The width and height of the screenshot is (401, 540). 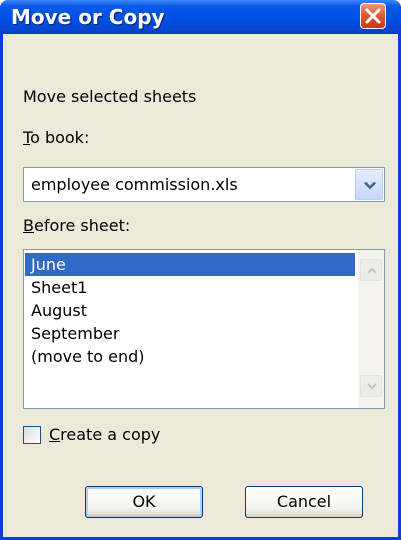 I want to click on scroll-up-button, so click(x=371, y=270).